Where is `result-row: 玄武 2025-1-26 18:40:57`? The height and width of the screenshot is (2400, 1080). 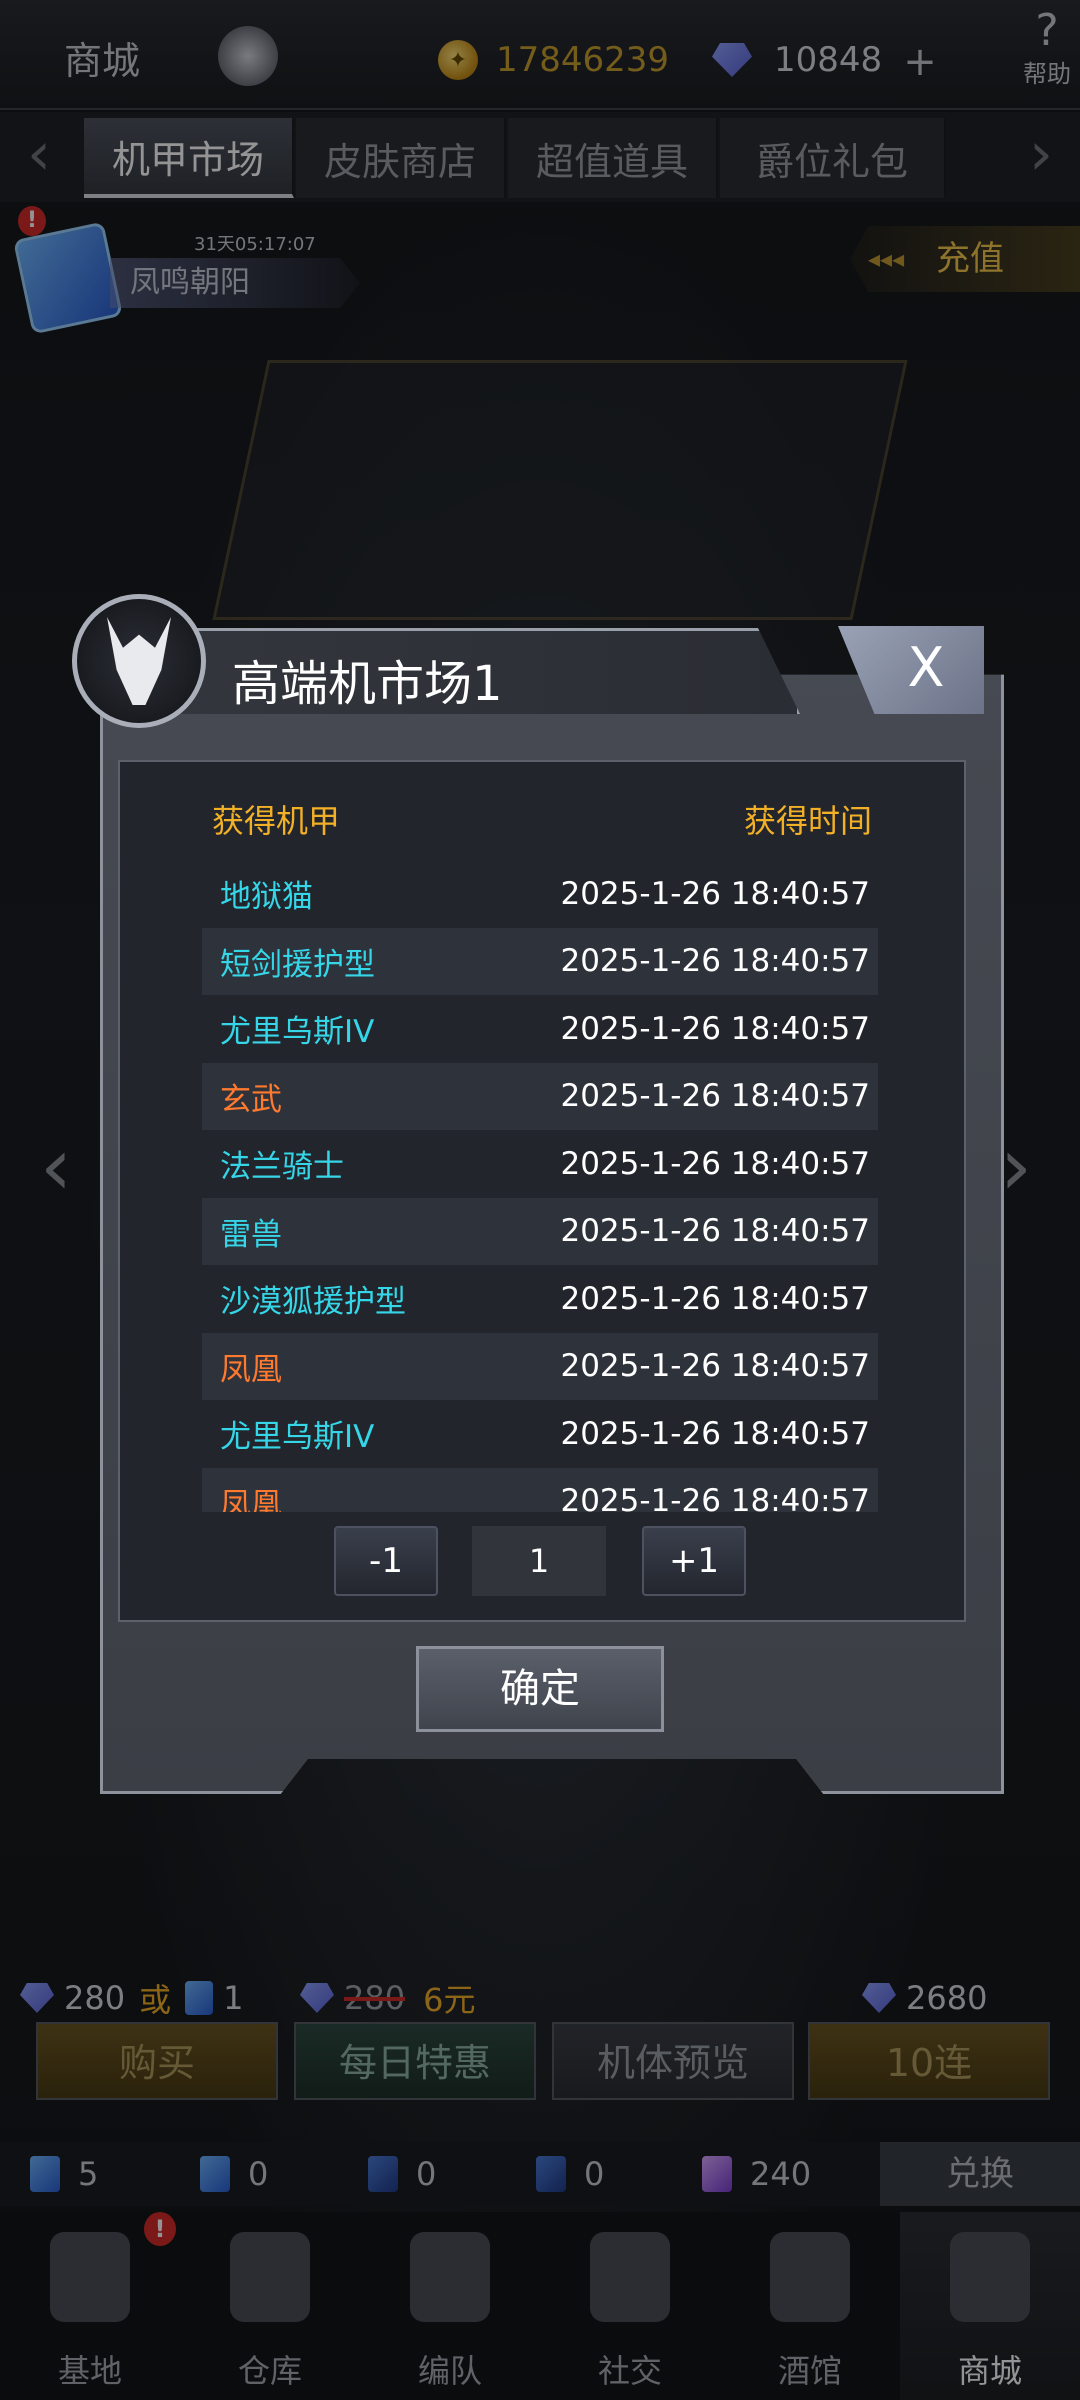
result-row: 玄武 2025-1-26 18:40:57 is located at coordinates (540, 1096).